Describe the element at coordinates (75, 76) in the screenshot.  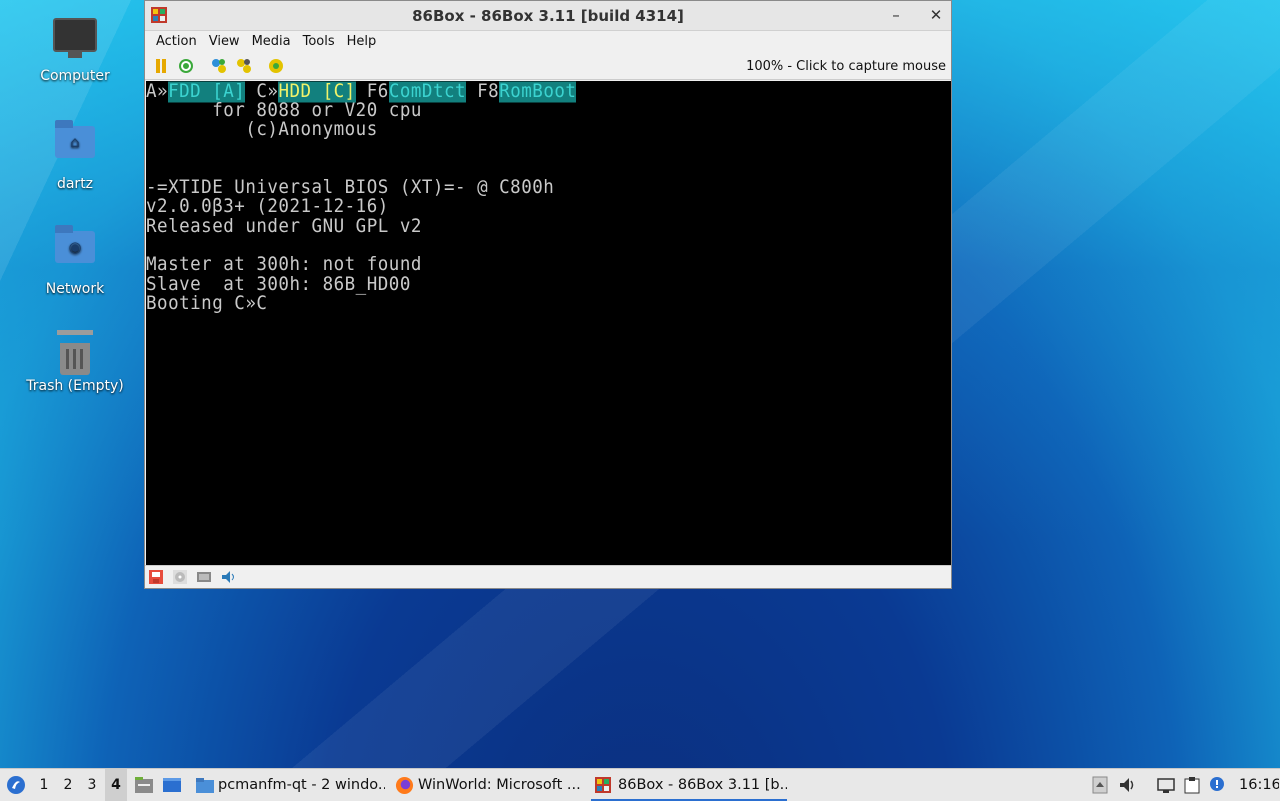
I see `desktop-icon-label: Computer` at that location.